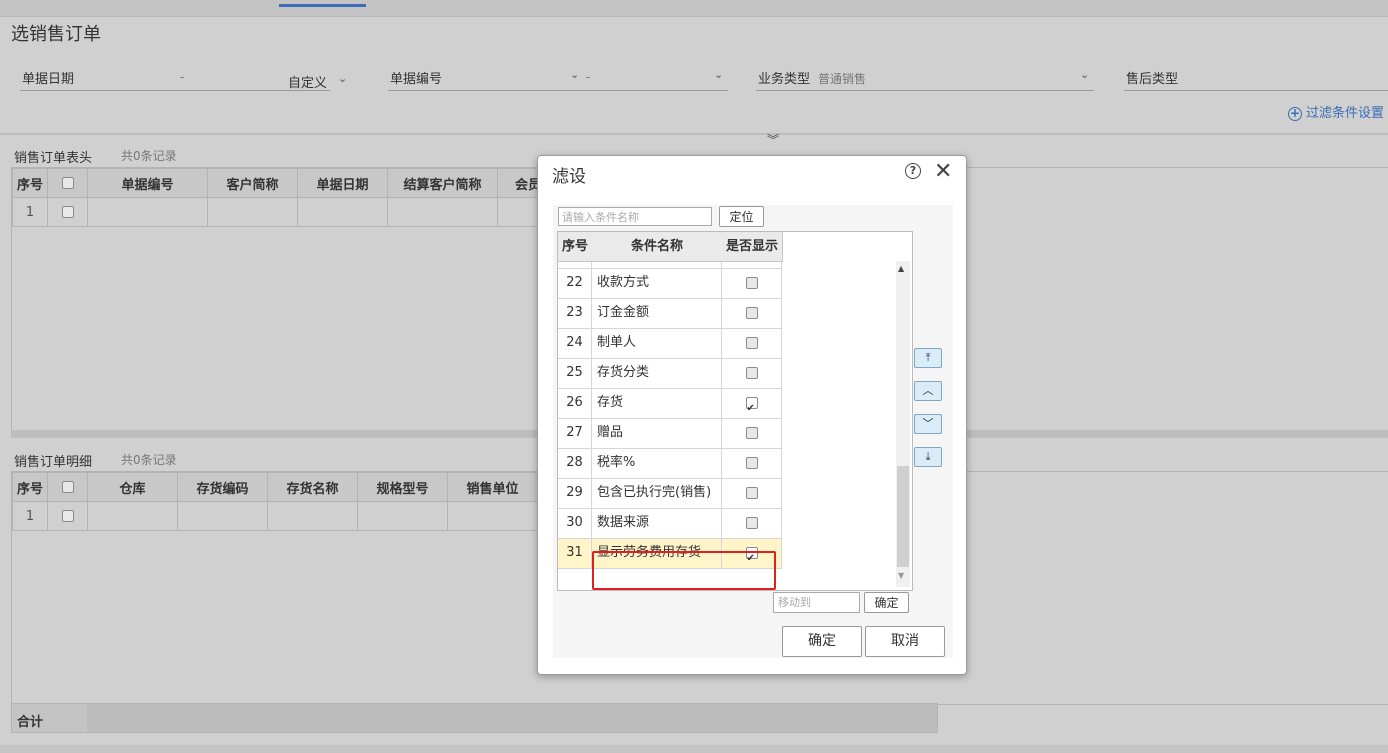 The width and height of the screenshot is (1388, 753). Describe the element at coordinates (905, 641) in the screenshot. I see `cancel-button: 取消` at that location.